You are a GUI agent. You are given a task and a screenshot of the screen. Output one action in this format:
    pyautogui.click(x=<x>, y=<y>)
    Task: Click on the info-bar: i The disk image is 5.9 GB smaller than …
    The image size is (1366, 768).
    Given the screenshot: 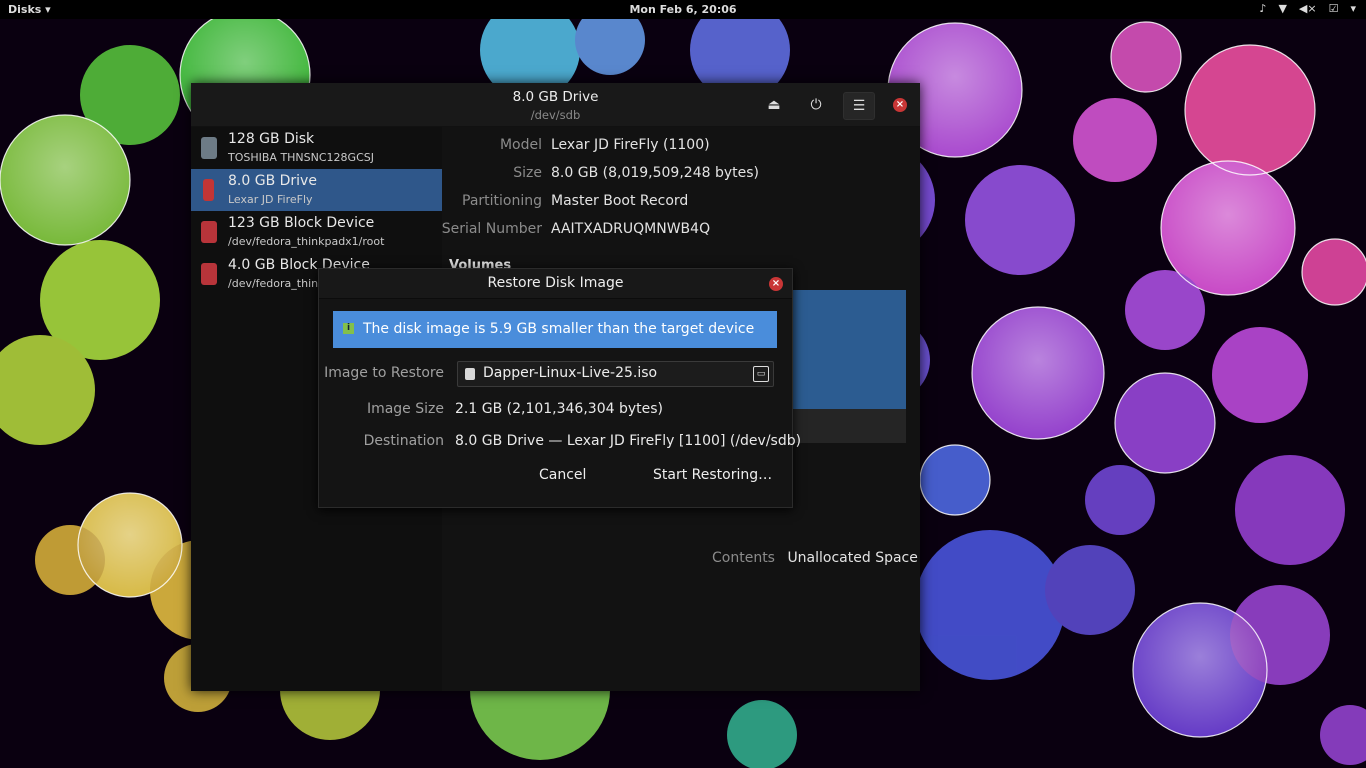 What is the action you would take?
    pyautogui.click(x=555, y=329)
    